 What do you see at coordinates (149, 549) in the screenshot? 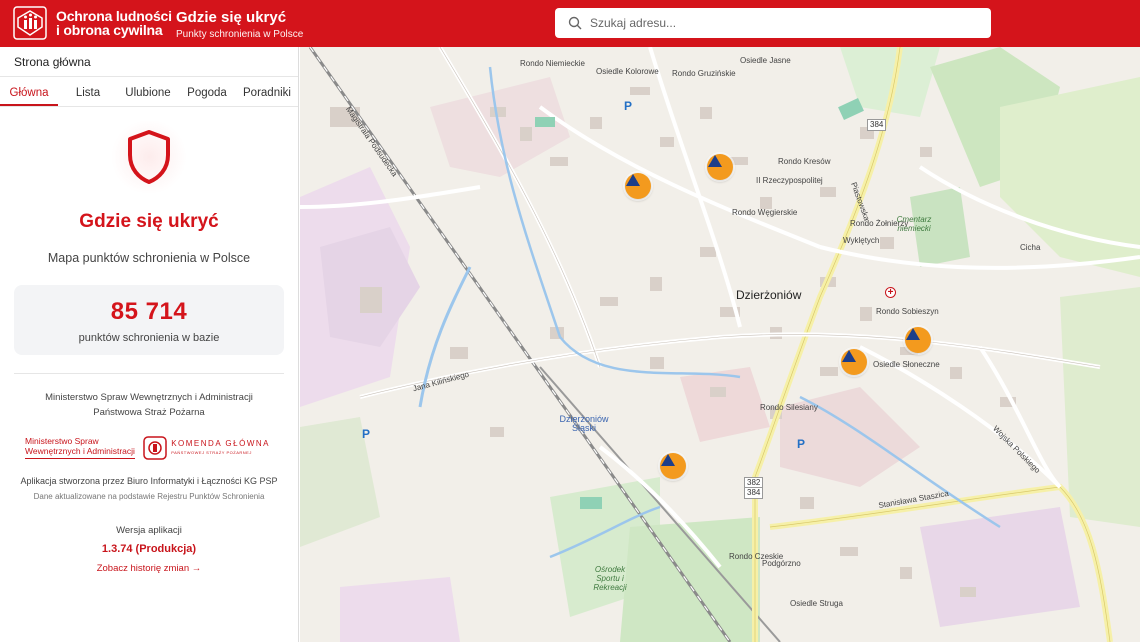
I see `version-value: 1.3.74 (Produkcja)` at bounding box center [149, 549].